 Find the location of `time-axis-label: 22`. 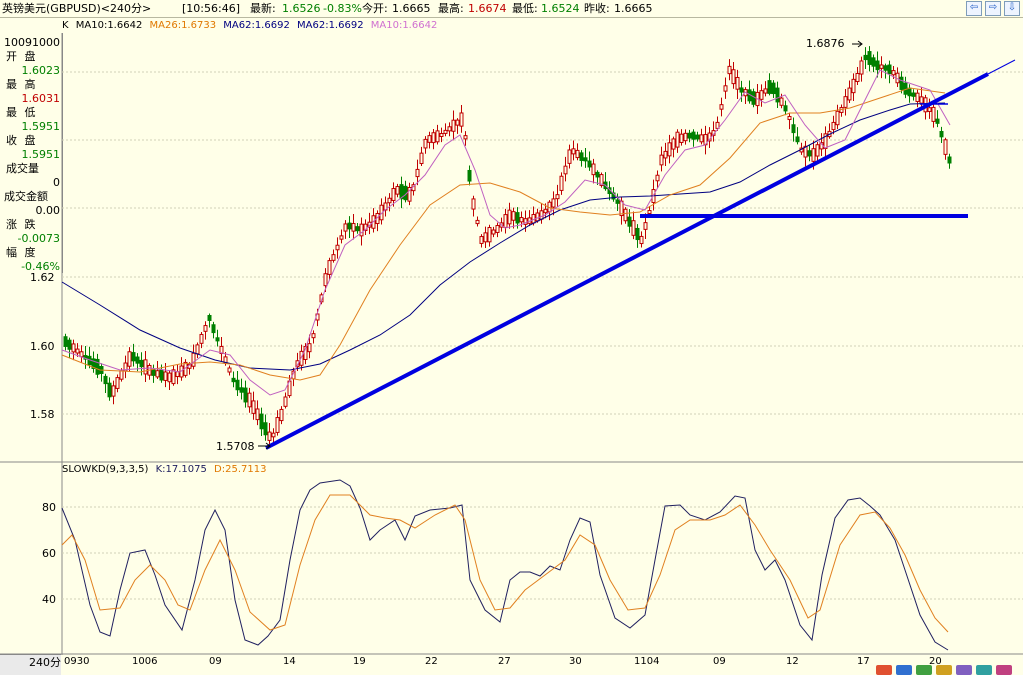

time-axis-label: 22 is located at coordinates (431, 661).